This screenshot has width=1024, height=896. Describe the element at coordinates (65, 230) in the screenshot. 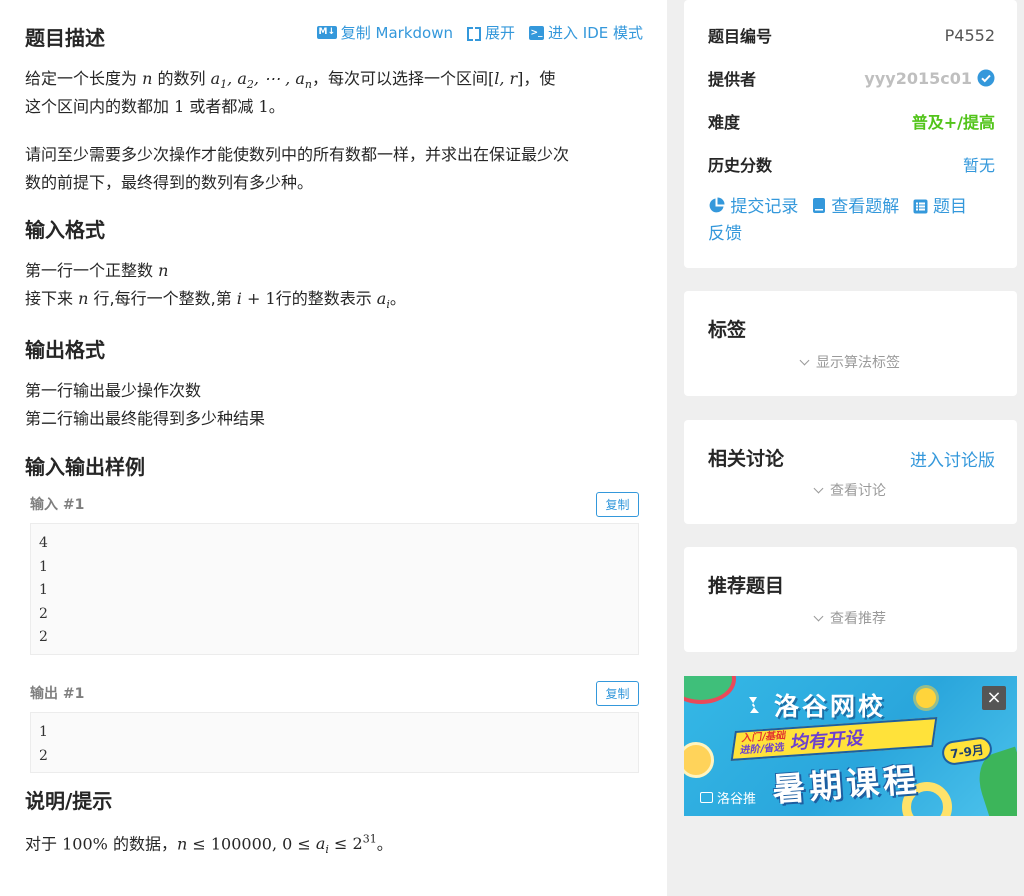

I see `input-format-heading: 输入格式` at that location.